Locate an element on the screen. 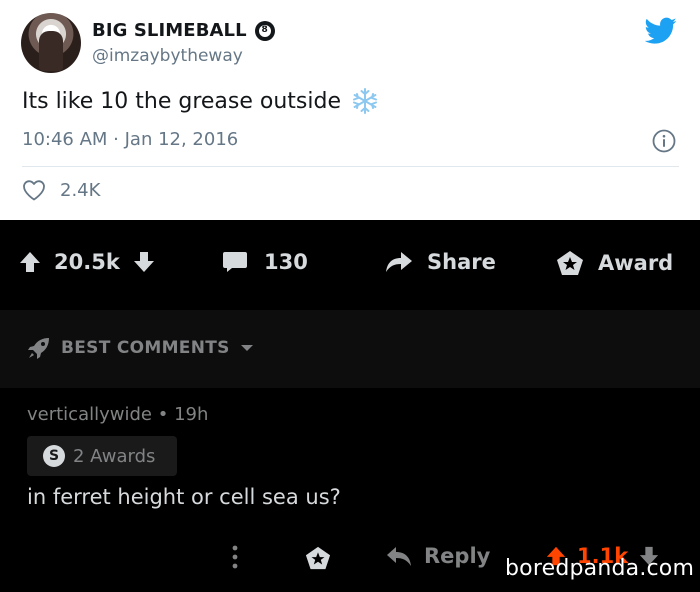 This screenshot has height=592, width=700. comment-meta: verticallywide • 19h is located at coordinates (117, 414).